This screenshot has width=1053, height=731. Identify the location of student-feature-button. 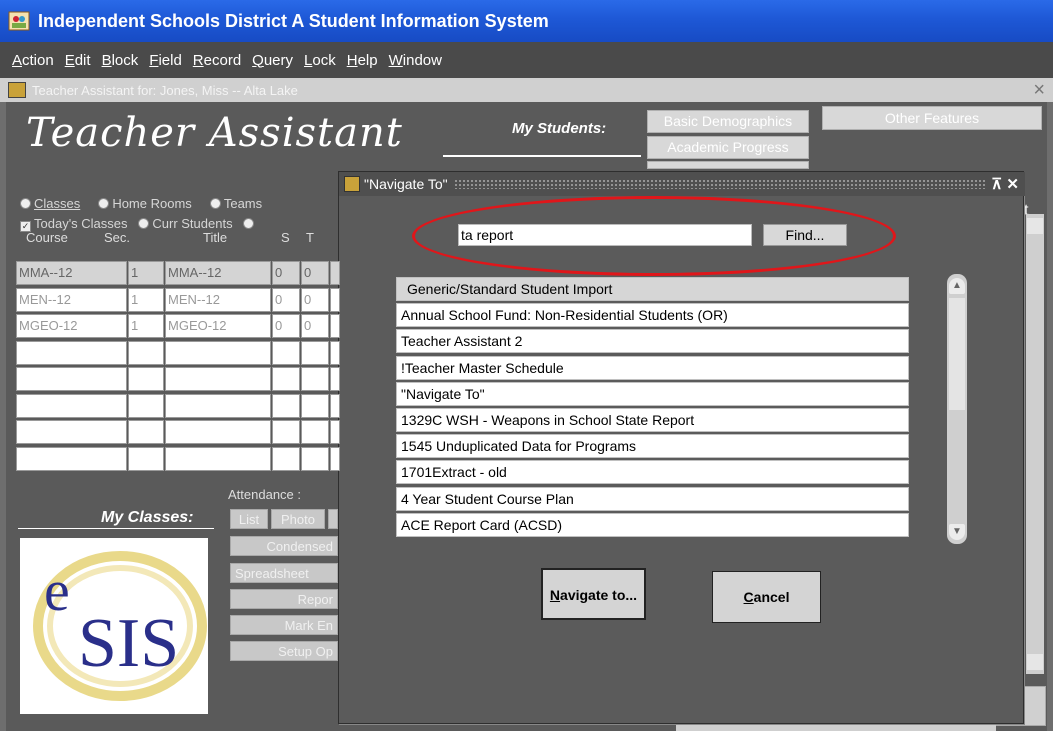
(728, 165).